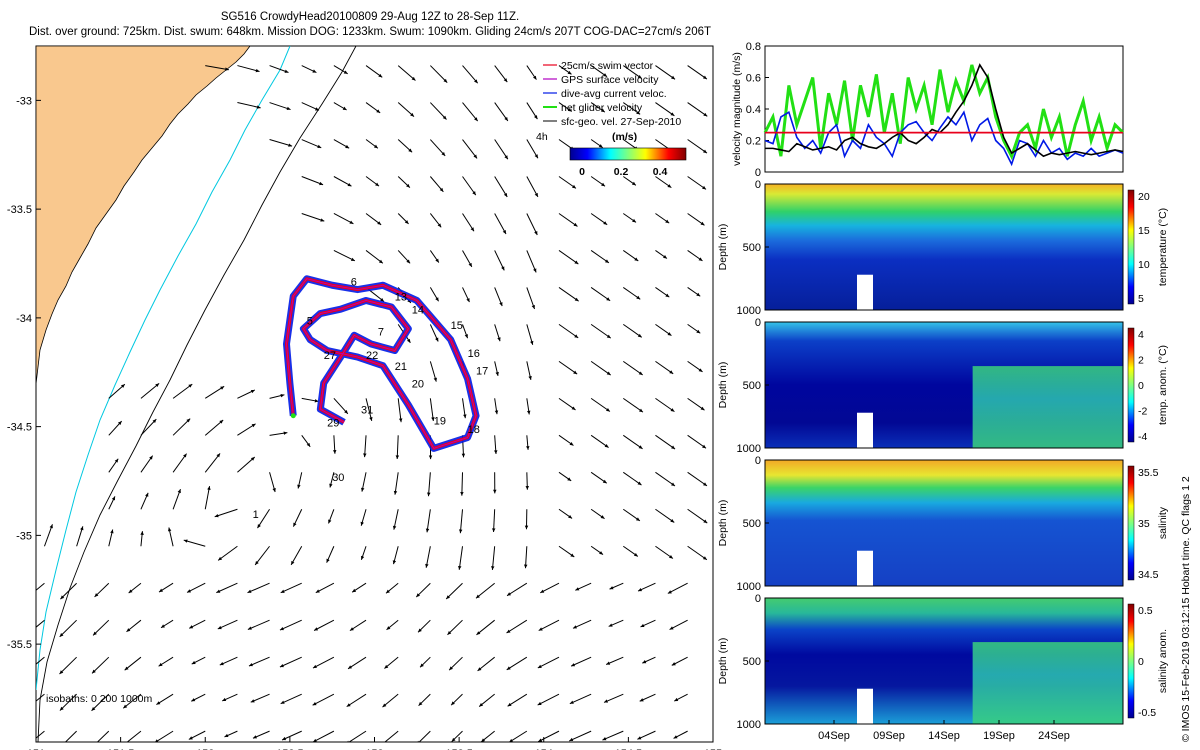 The height and width of the screenshot is (750, 1200). I want to click on colorbar-tick-1: 0.2, so click(621, 172).